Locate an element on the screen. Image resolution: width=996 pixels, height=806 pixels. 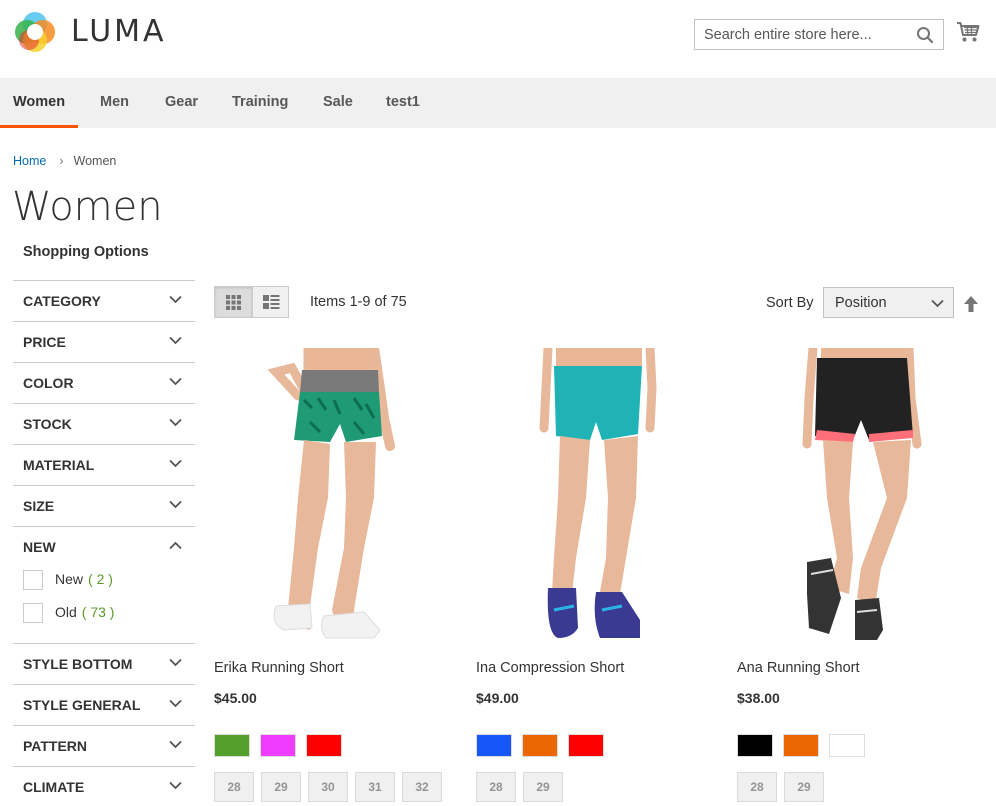
breadcrumb: Home › Women is located at coordinates (64, 161).